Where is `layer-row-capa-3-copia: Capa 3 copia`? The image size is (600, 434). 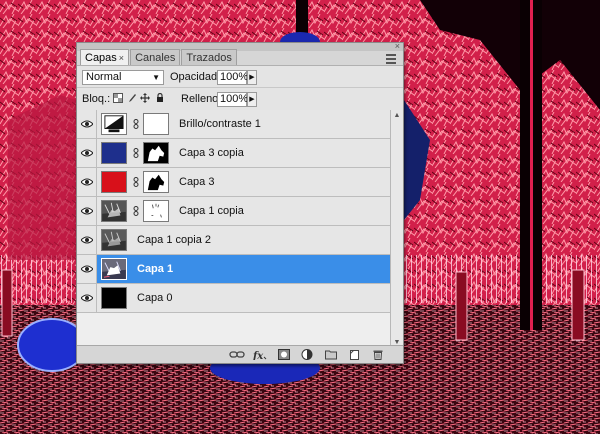 layer-row-capa-3-copia: Capa 3 copia is located at coordinates (233, 153).